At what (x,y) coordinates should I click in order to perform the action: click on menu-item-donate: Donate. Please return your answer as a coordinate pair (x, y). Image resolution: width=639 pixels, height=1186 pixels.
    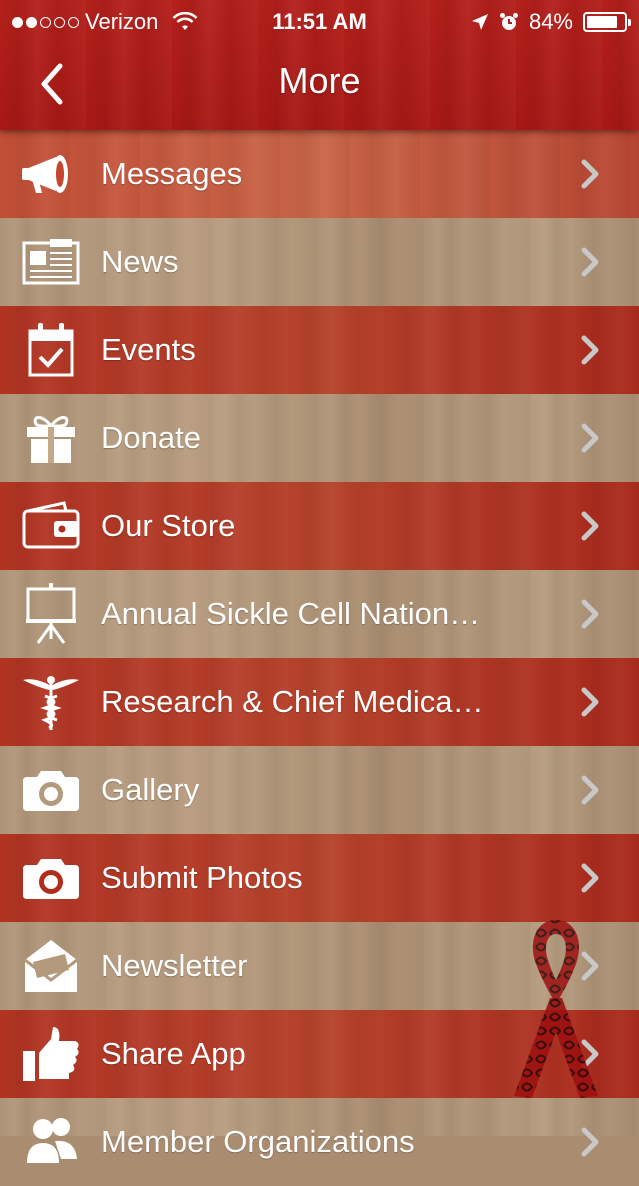
    Looking at the image, I should click on (319, 438).